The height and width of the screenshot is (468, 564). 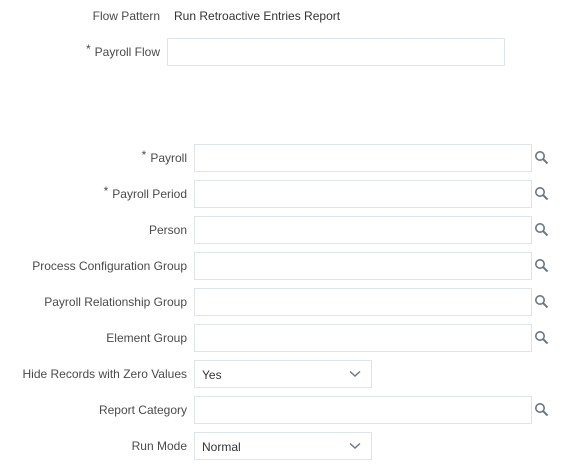 What do you see at coordinates (283, 446) in the screenshot?
I see `run-mode-select: Normal` at bounding box center [283, 446].